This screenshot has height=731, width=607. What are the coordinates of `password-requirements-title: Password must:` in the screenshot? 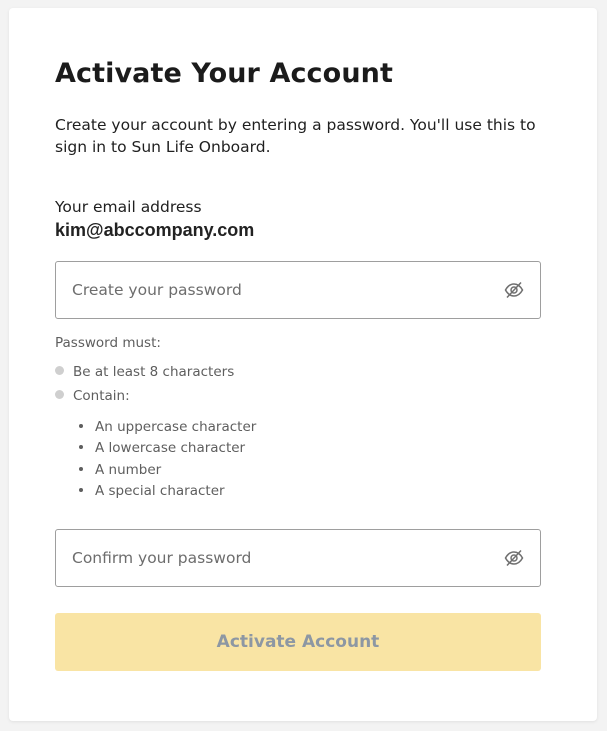 It's located at (108, 343).